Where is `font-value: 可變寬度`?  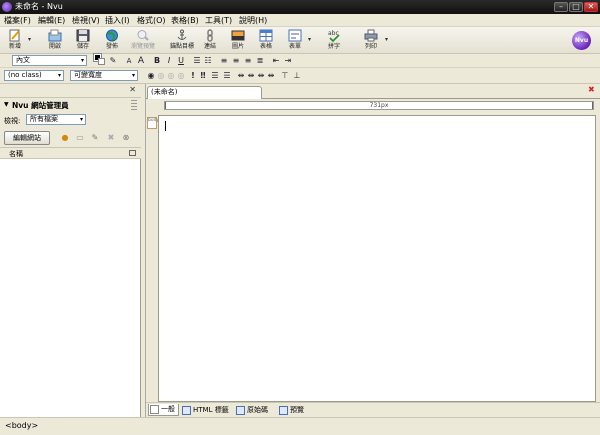
font-value: 可變寬度 is located at coordinates (88, 75).